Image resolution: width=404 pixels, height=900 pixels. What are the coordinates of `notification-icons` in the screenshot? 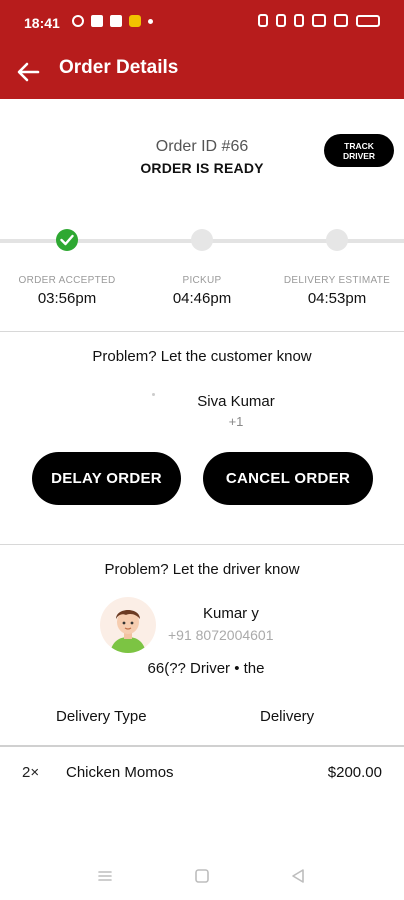 It's located at (112, 21).